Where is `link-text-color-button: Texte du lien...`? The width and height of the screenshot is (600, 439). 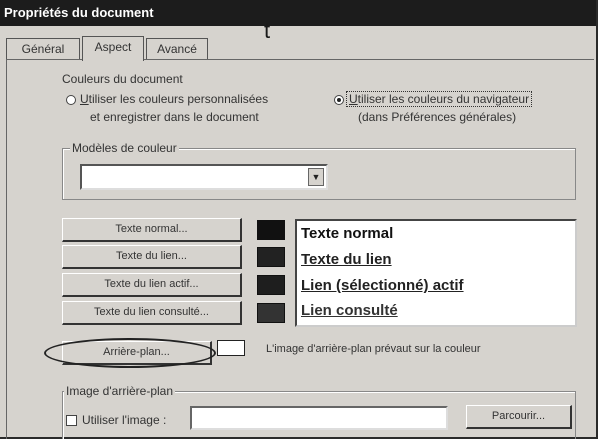
link-text-color-button: Texte du lien... is located at coordinates (152, 257).